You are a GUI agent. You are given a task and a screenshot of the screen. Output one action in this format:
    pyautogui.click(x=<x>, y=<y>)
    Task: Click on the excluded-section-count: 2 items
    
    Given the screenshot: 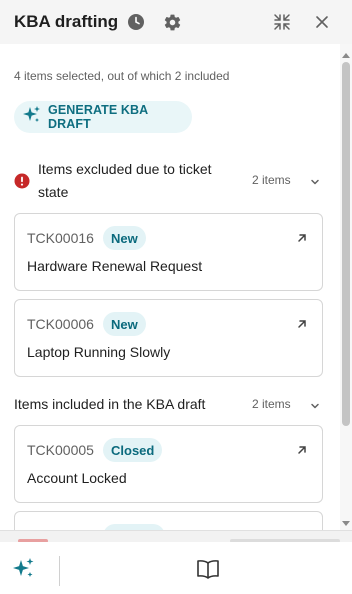 What is the action you would take?
    pyautogui.click(x=271, y=180)
    